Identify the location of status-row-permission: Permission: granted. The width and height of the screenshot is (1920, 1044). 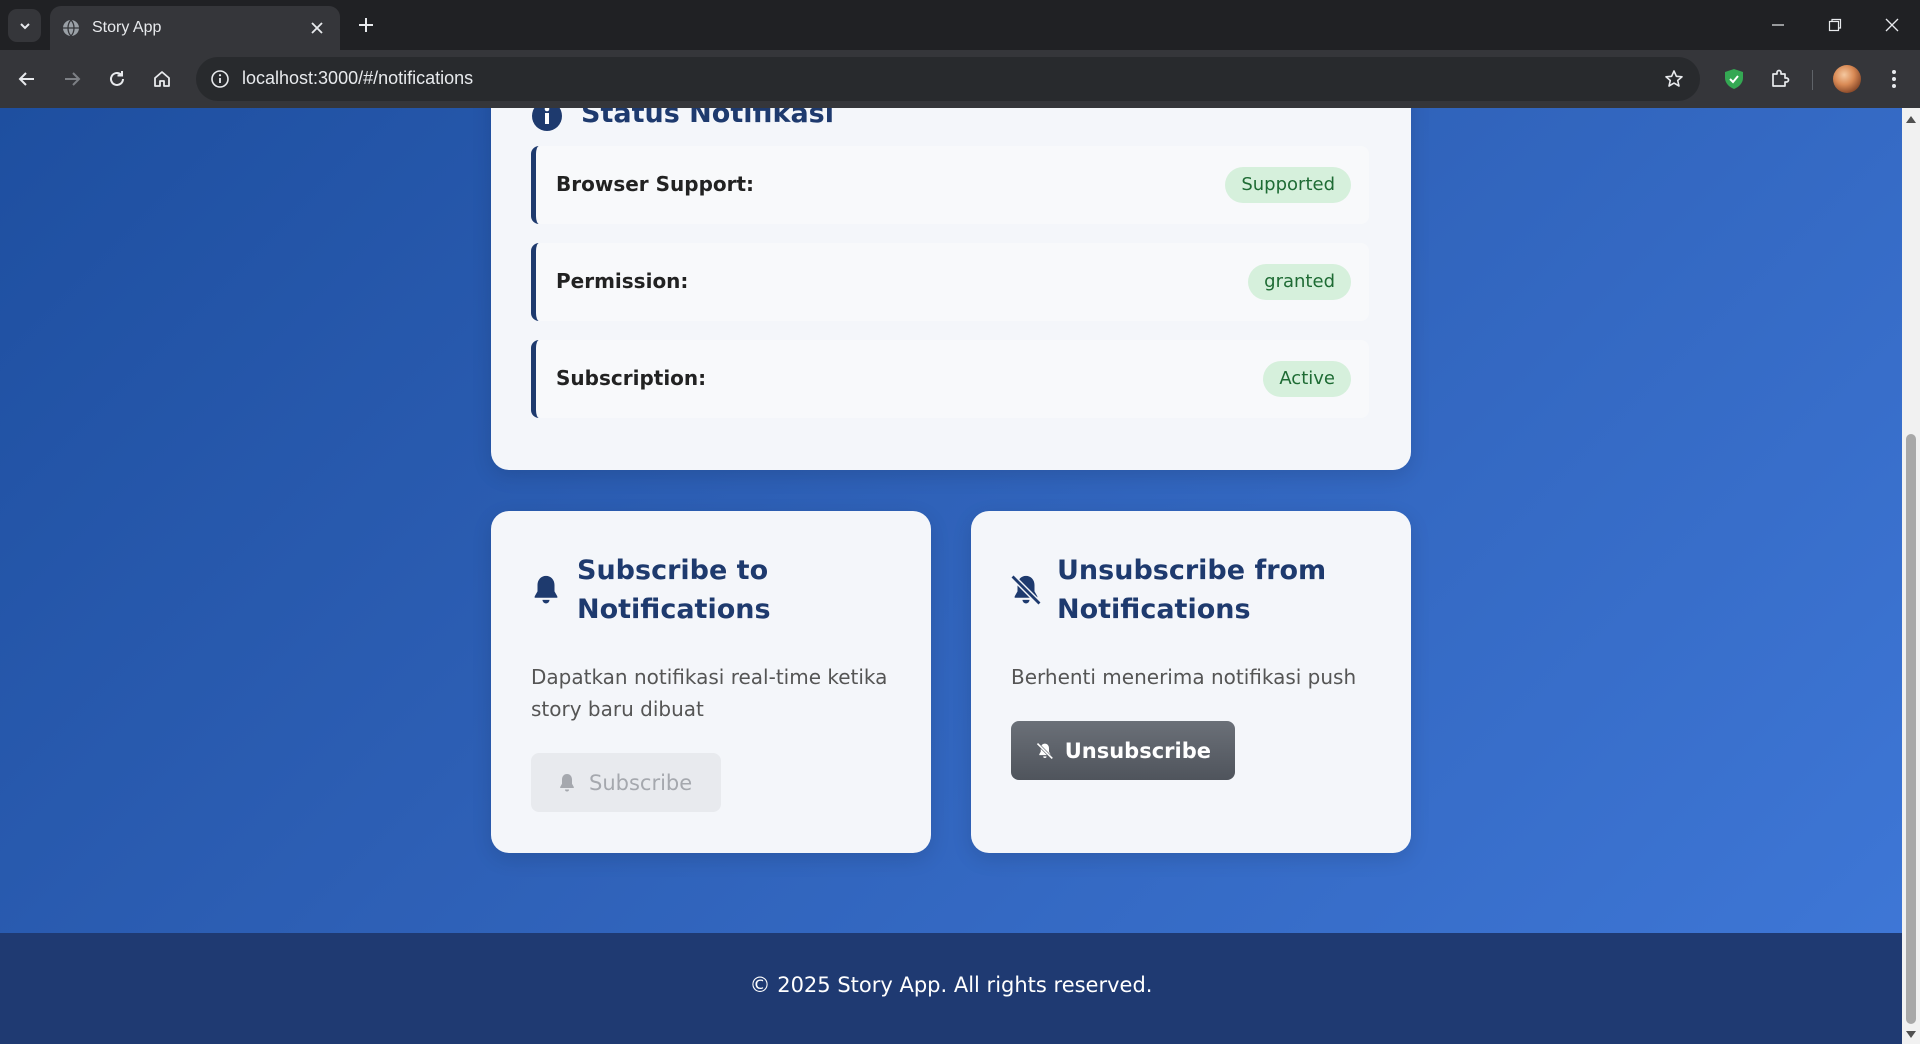
(950, 282).